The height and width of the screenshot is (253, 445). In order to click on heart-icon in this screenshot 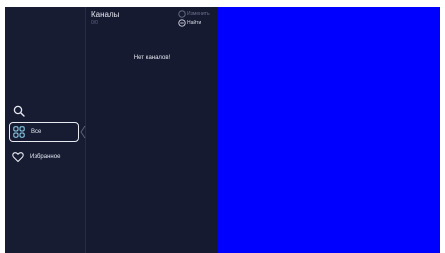, I will do `click(18, 157)`.